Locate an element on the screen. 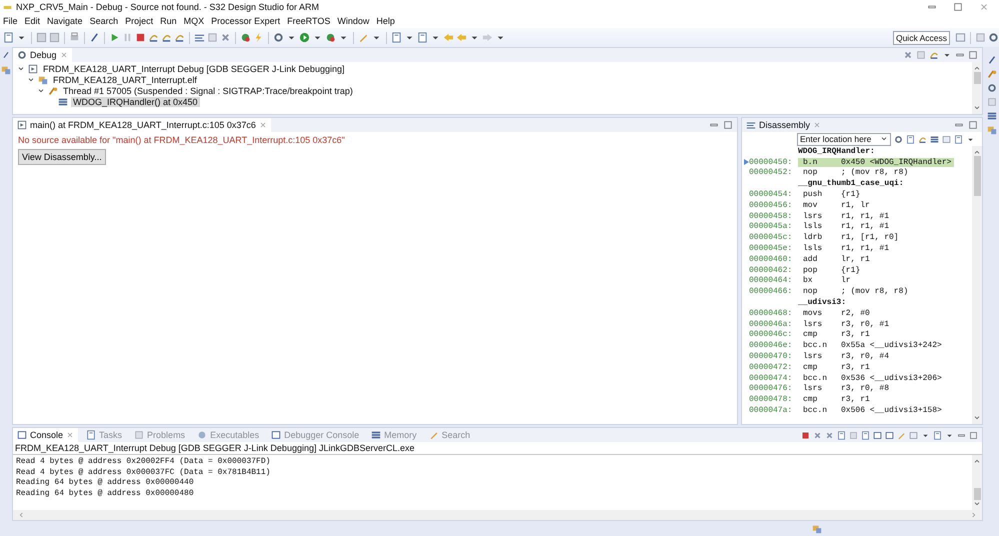  menu-item: File is located at coordinates (10, 21).